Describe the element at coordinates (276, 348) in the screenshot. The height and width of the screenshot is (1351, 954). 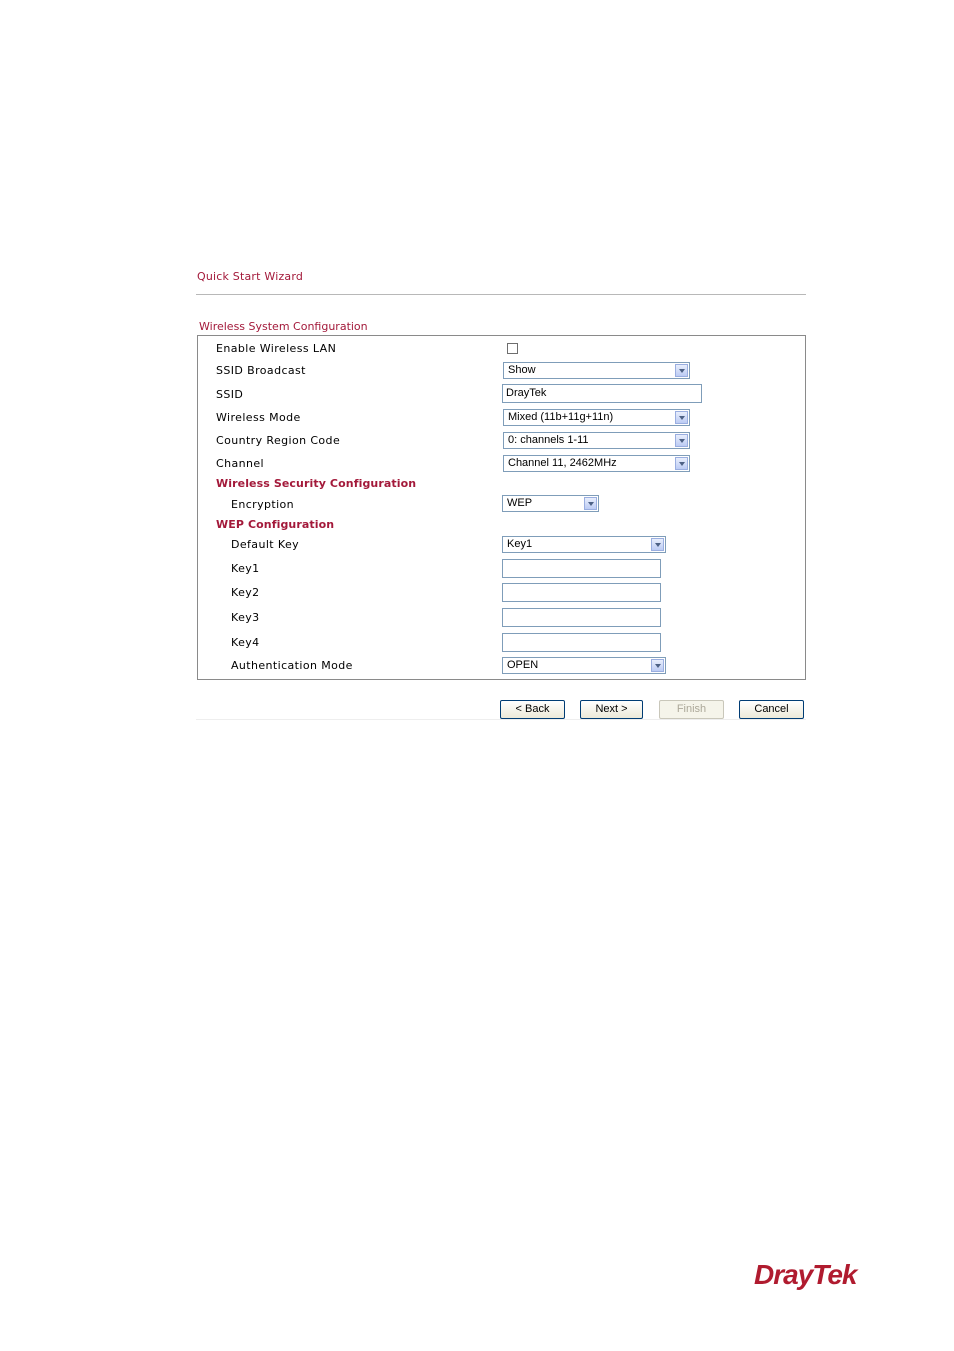
I see `enable-wlan-label: Enable Wireless LAN` at that location.